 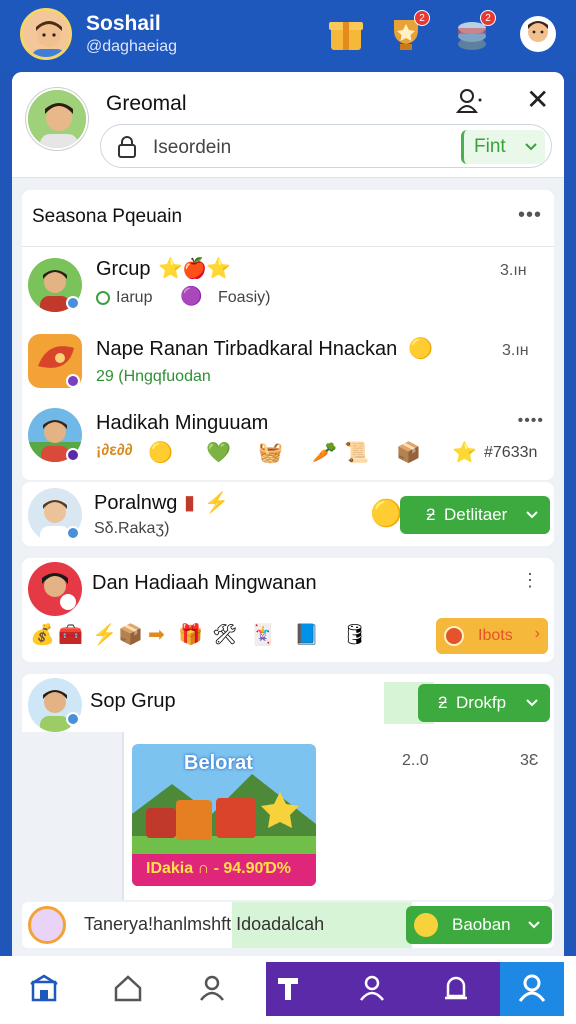 What do you see at coordinates (134, 297) in the screenshot?
I see `row-sub: Iarup` at bounding box center [134, 297].